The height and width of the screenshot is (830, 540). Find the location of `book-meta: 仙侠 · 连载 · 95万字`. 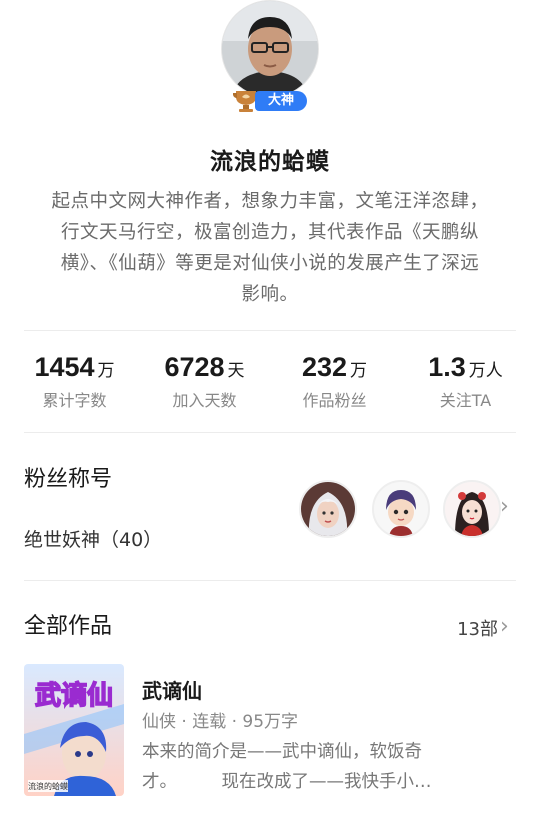

book-meta: 仙侠 · 连载 · 95万字 is located at coordinates (220, 722).